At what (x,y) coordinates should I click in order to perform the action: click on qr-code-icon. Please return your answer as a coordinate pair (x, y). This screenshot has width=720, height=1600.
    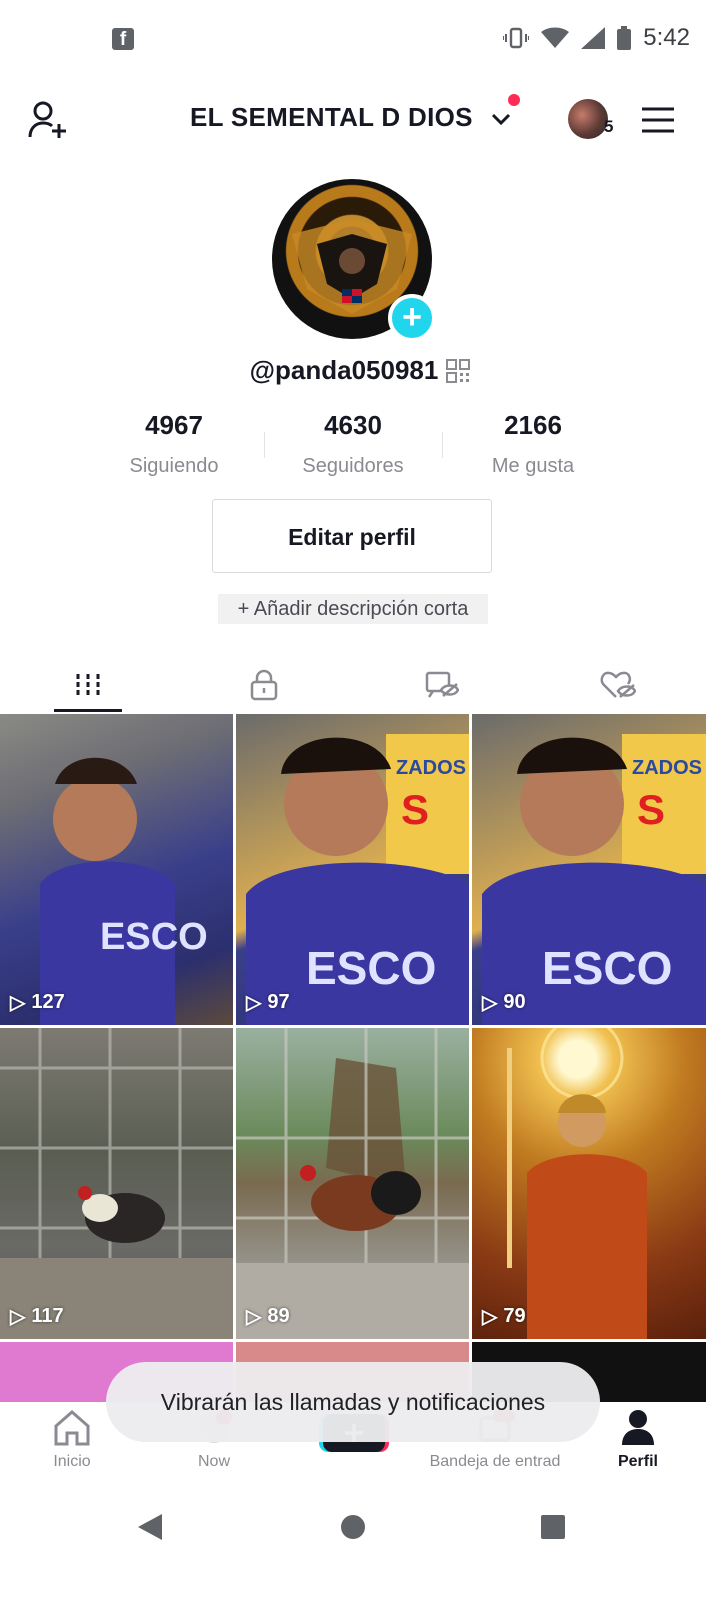
    Looking at the image, I should click on (458, 370).